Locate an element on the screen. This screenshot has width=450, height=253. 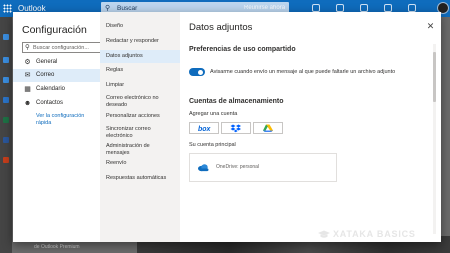
onedrive-account-card: OneDrive: personal is located at coordinates (263, 167).